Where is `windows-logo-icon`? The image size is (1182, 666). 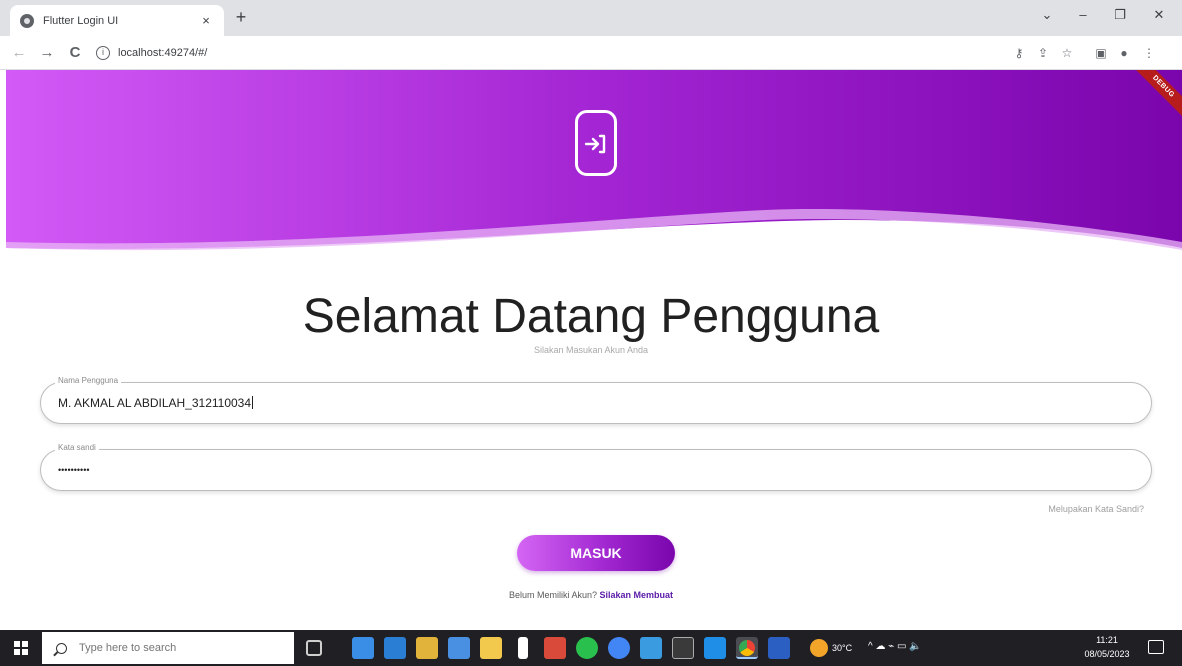 windows-logo-icon is located at coordinates (21, 648).